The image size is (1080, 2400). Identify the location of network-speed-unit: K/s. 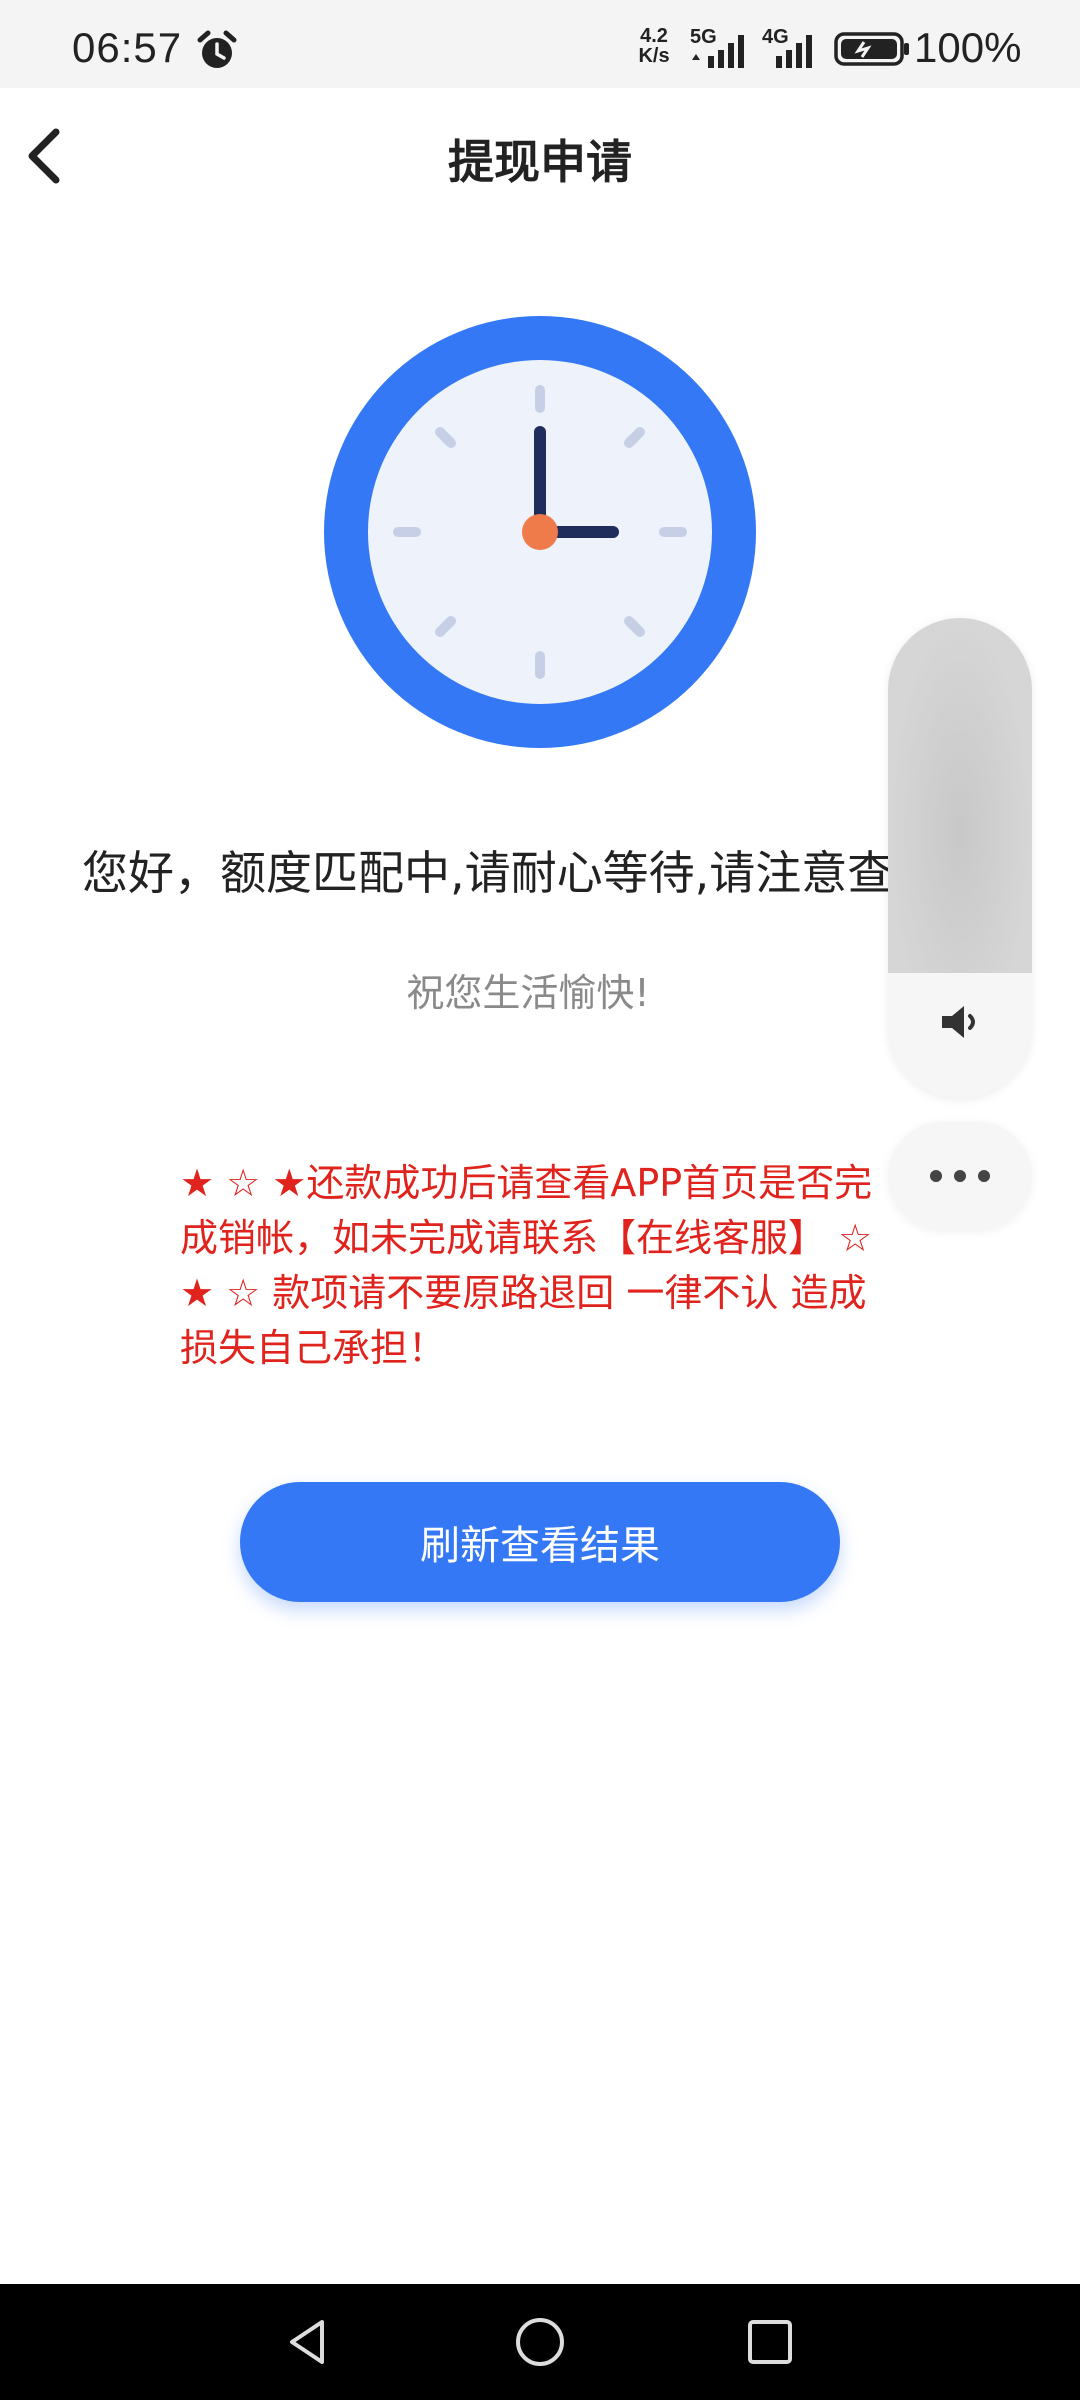
(654, 56).